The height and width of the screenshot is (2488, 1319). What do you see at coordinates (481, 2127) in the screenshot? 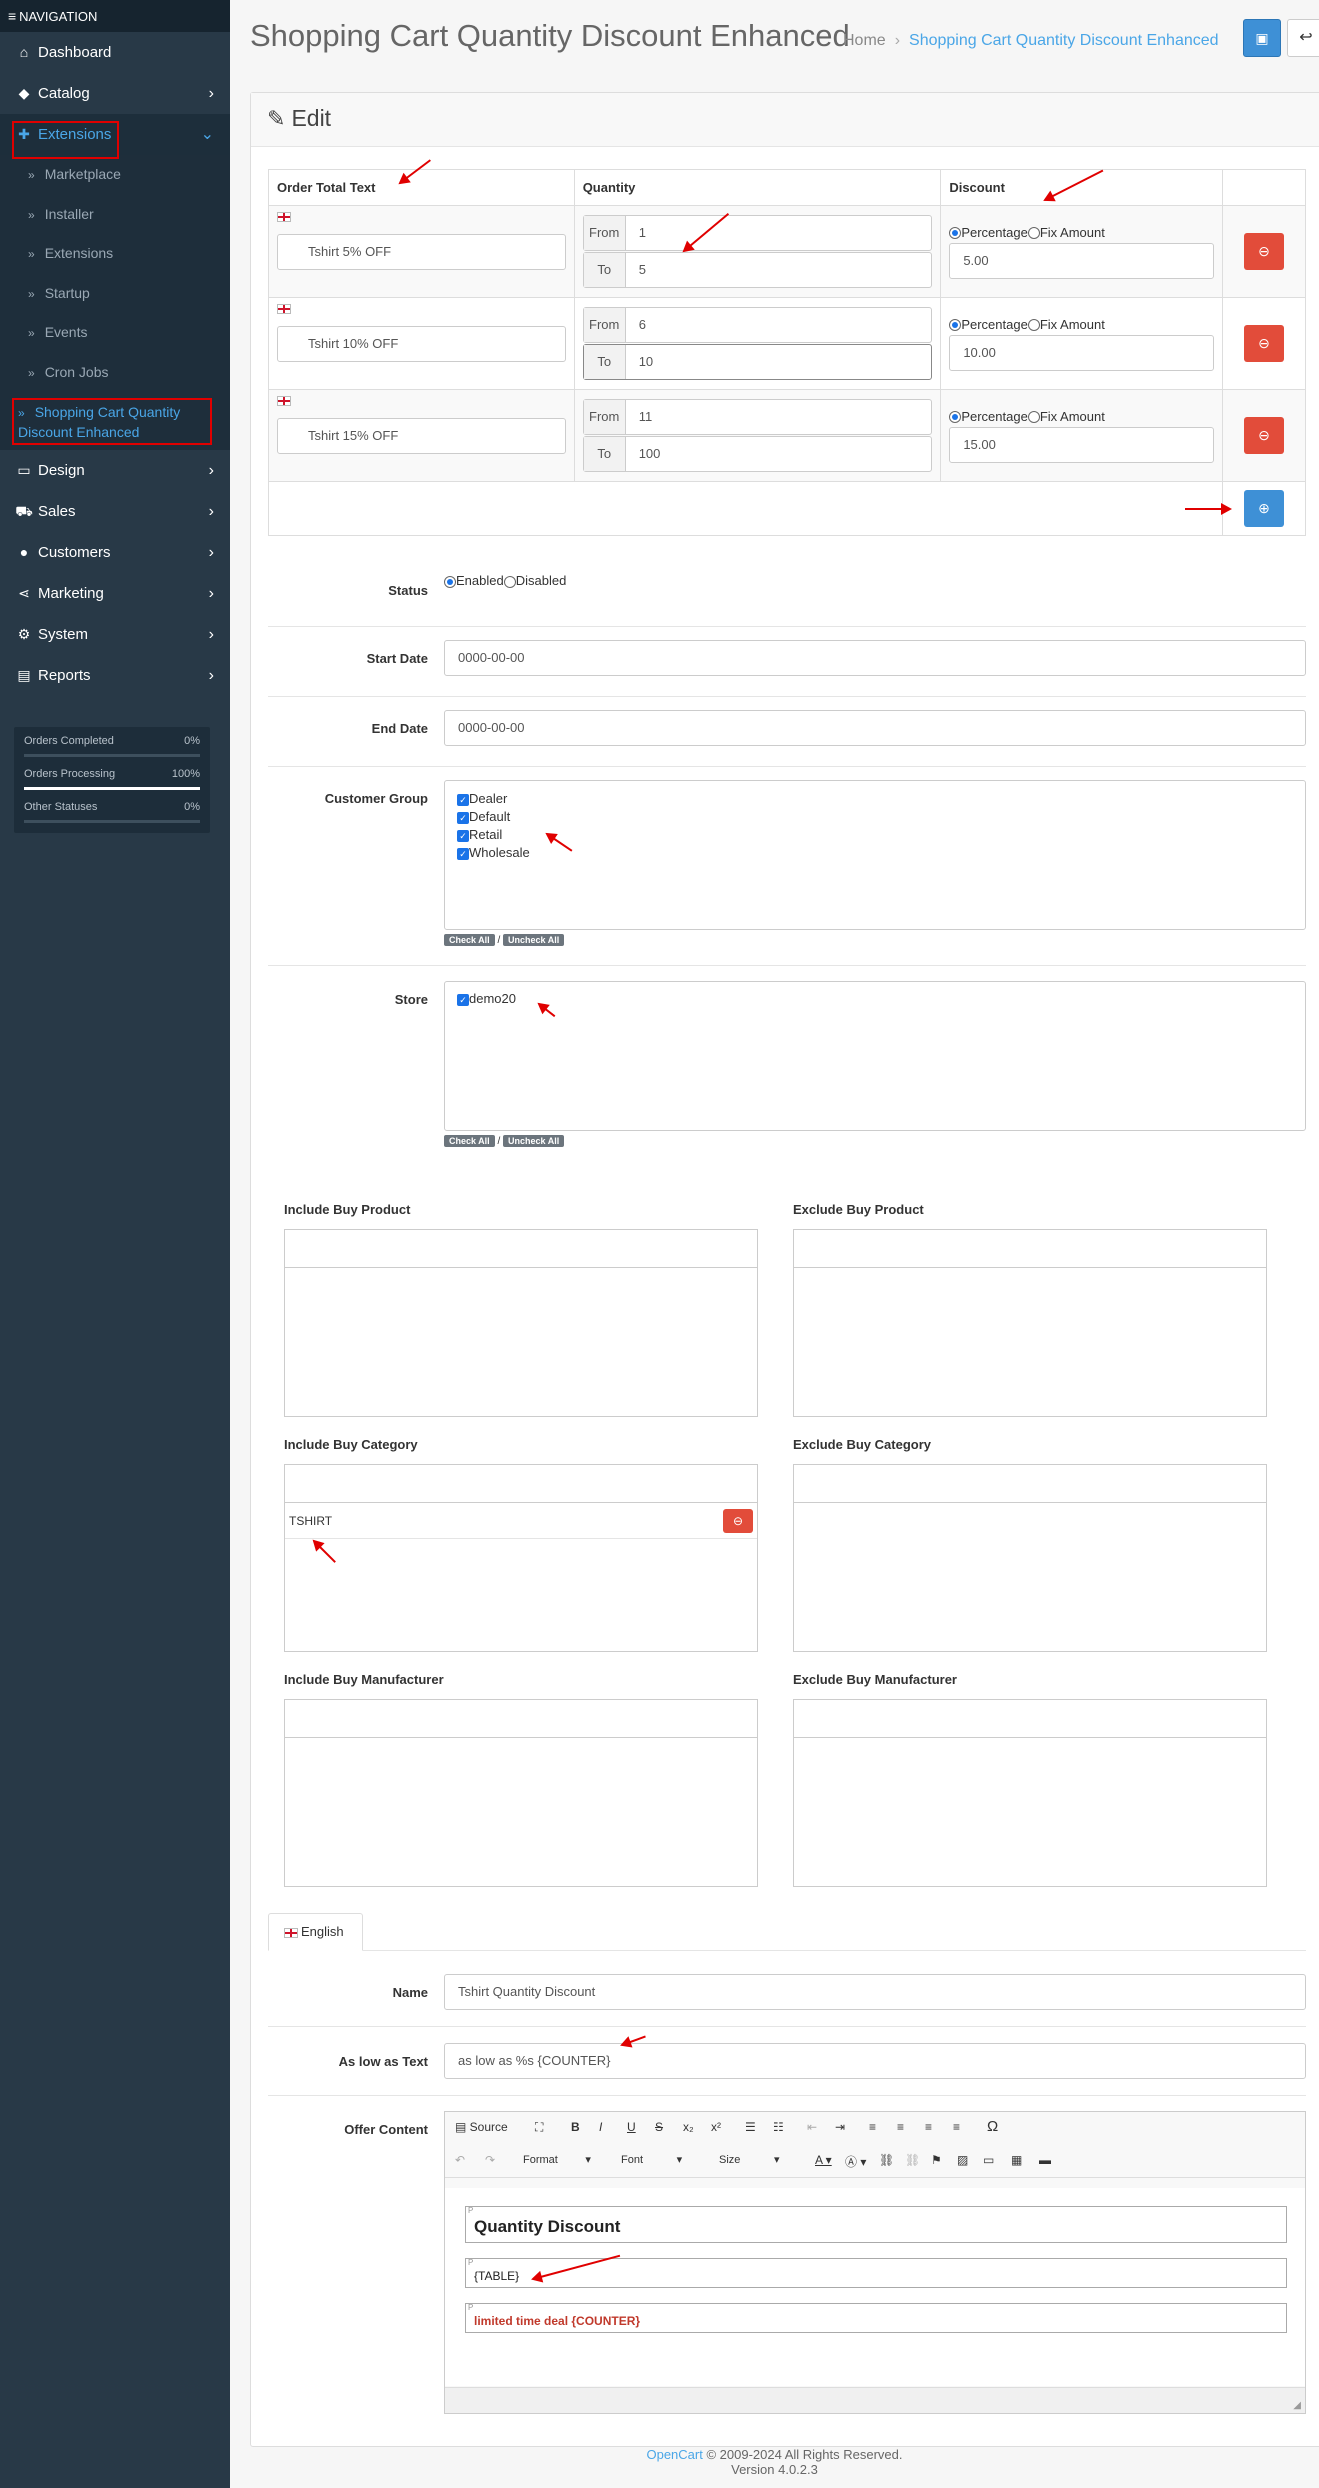
I see `source-button: ▤ Source` at bounding box center [481, 2127].